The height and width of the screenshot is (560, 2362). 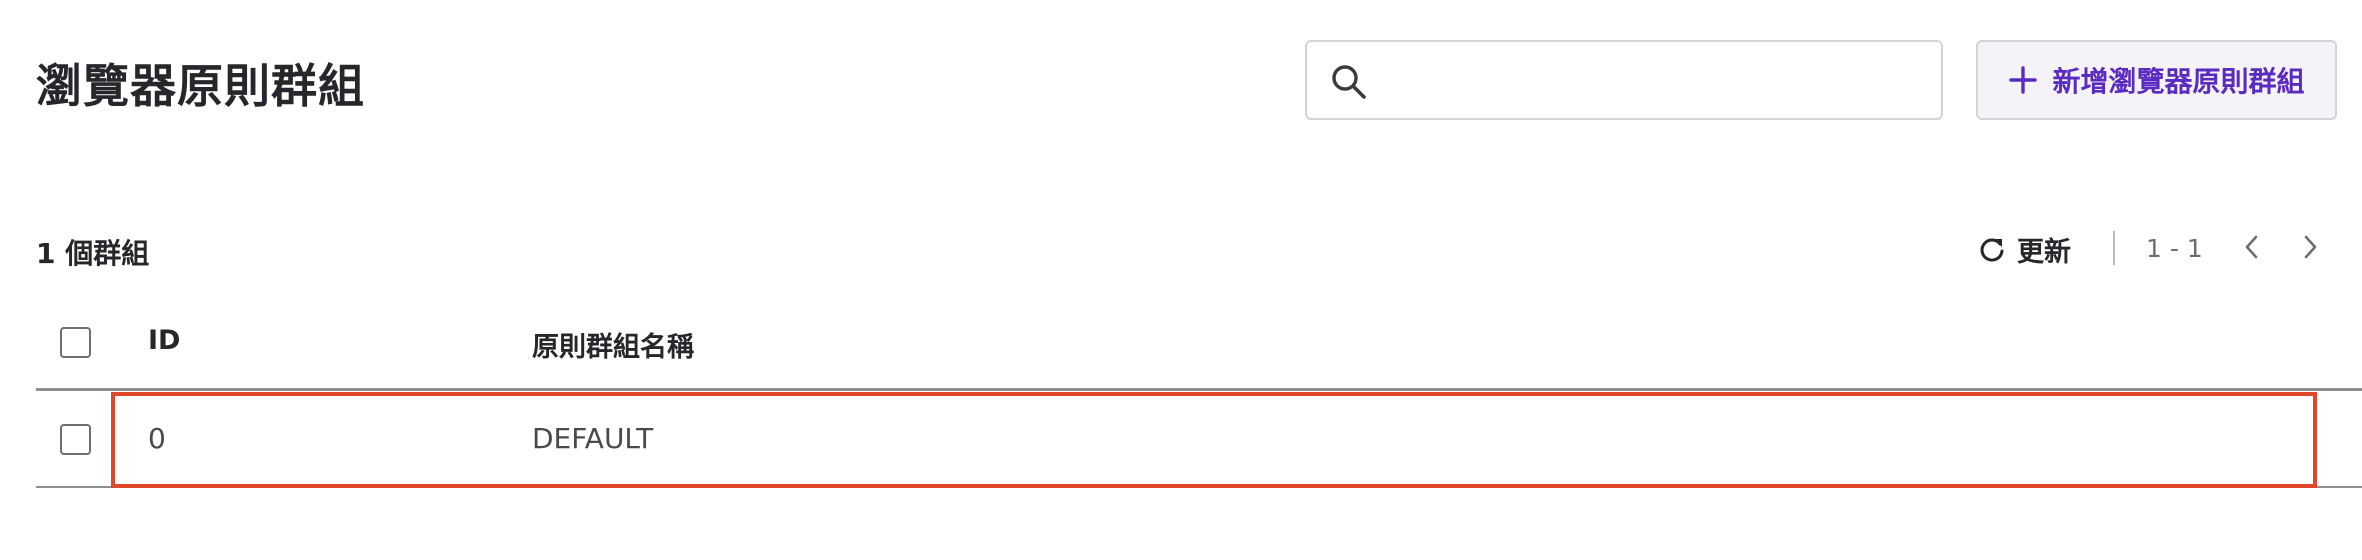 I want to click on chevron-left-icon, so click(x=2252, y=247).